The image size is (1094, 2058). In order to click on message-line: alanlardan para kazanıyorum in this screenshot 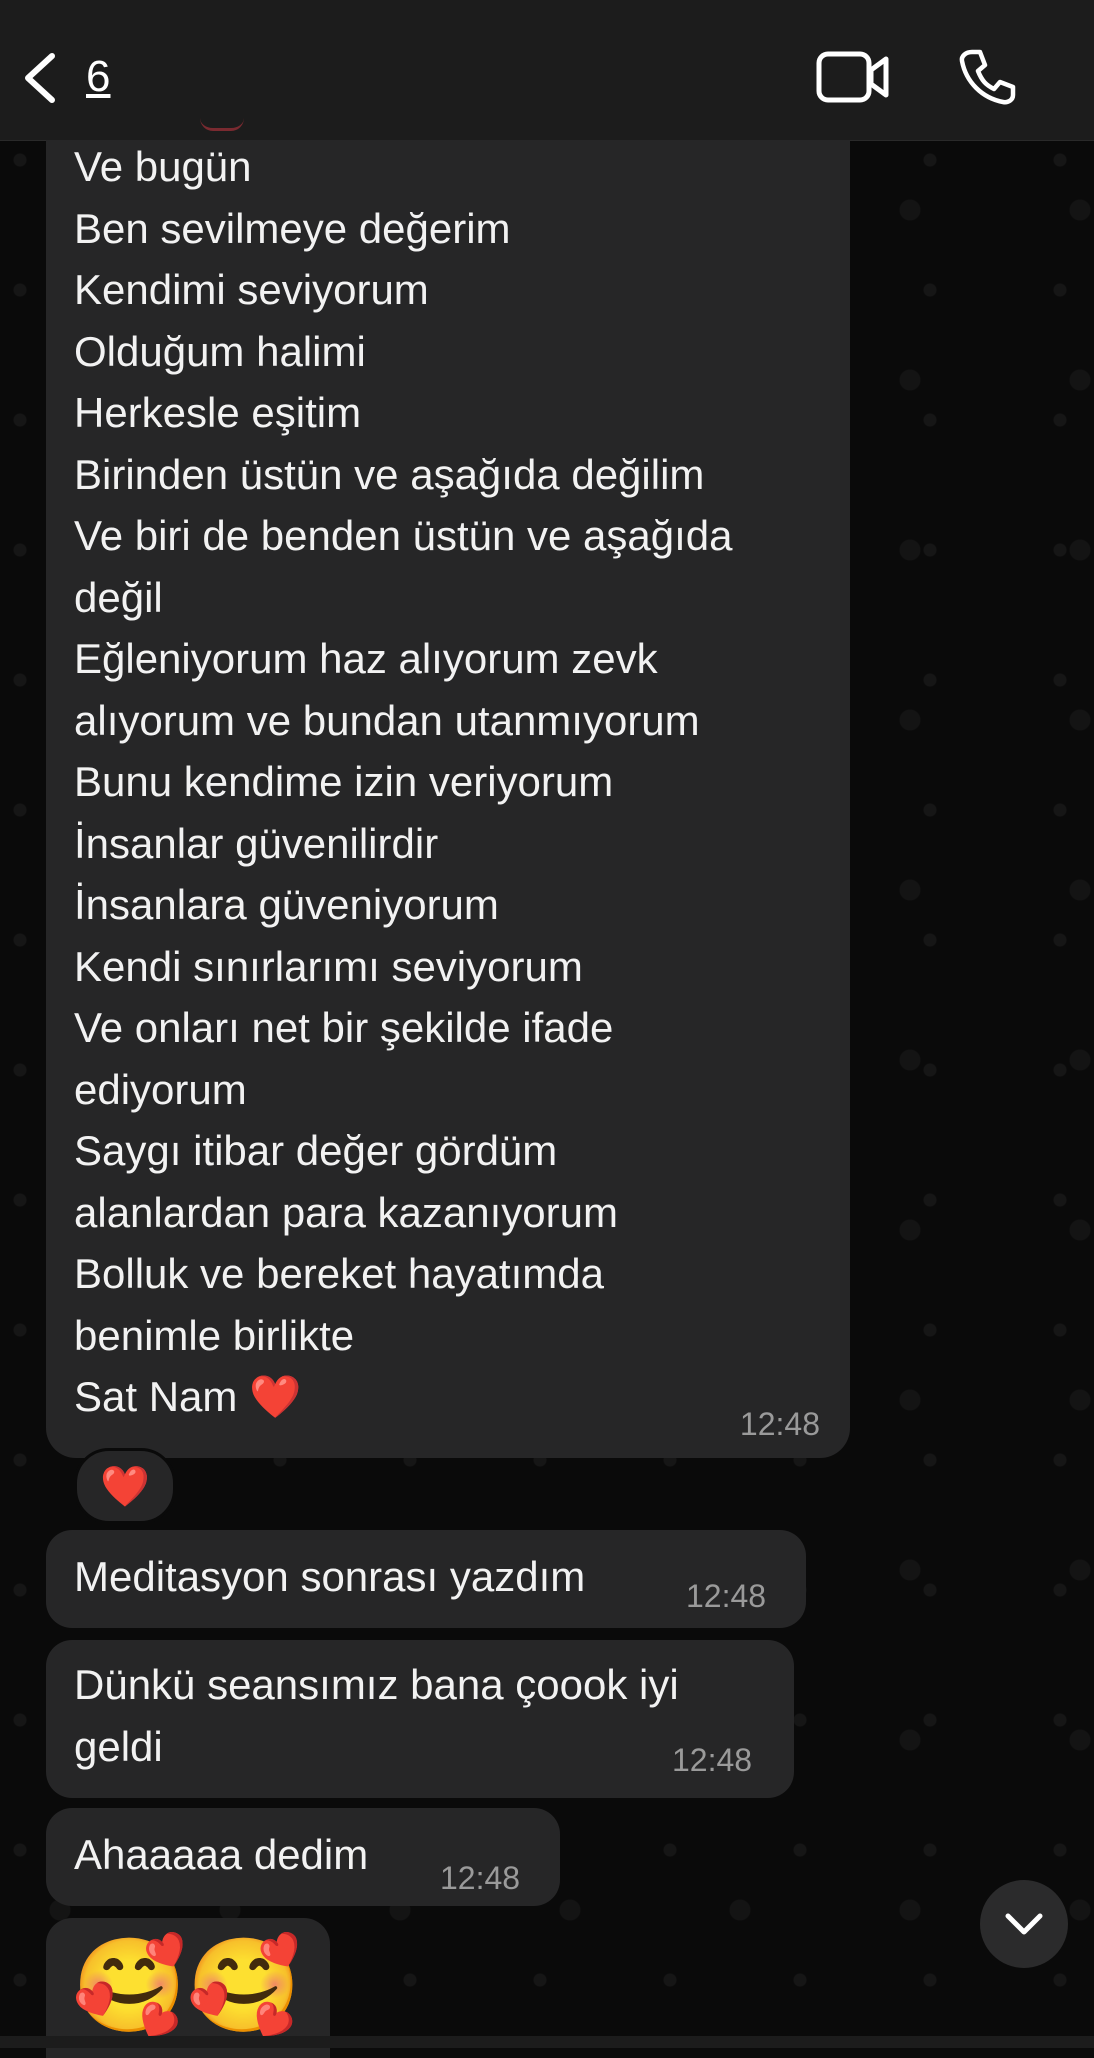, I will do `click(346, 1212)`.